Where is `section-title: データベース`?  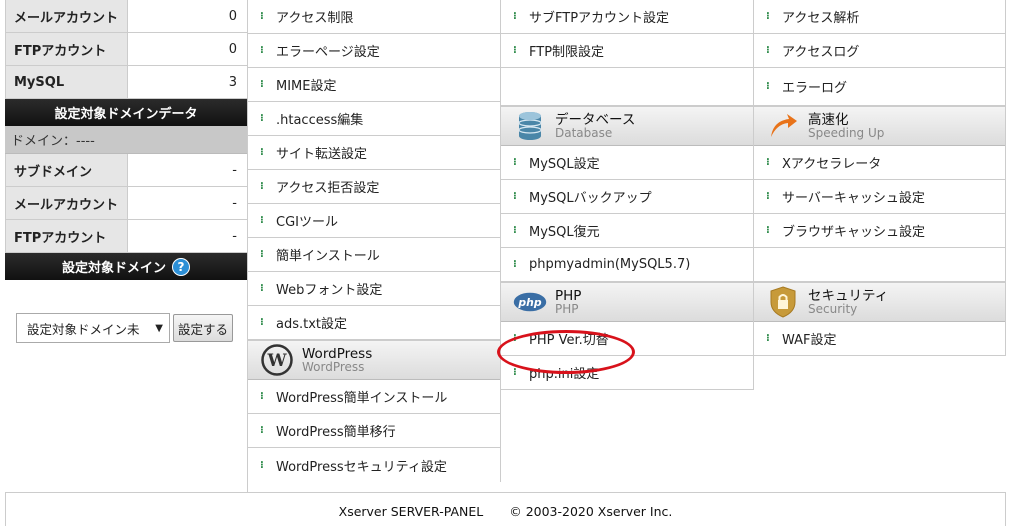
section-title: データベース is located at coordinates (595, 119).